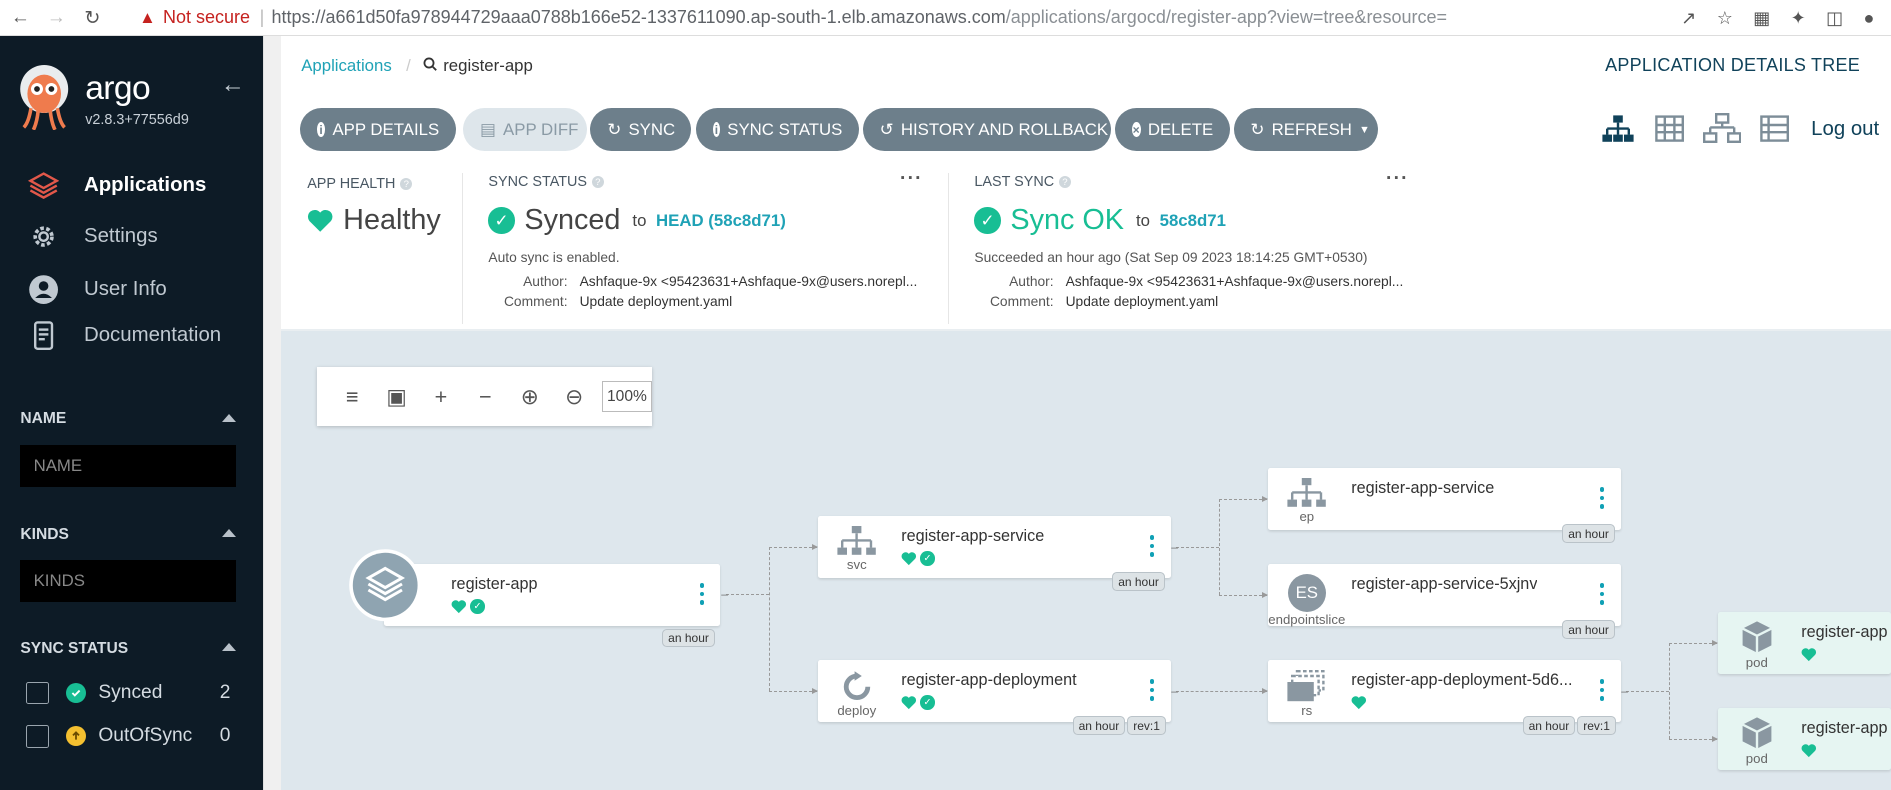  I want to click on deploy-icon: deploy, so click(856, 694).